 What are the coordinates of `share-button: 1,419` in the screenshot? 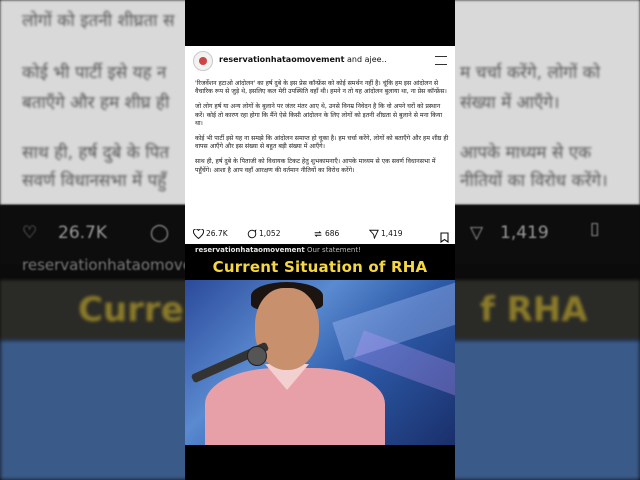 It's located at (385, 234).